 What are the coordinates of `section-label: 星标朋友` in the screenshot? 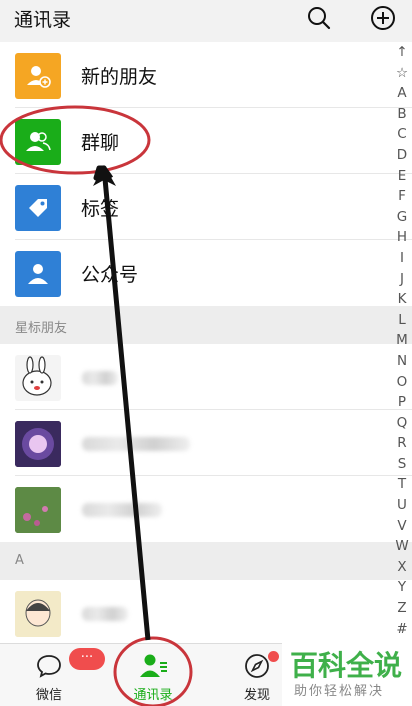 It's located at (41, 328).